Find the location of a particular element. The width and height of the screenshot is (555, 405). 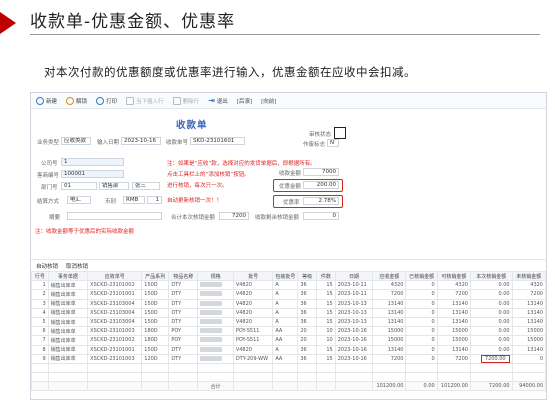

company-field: 1 is located at coordinates (92, 162).